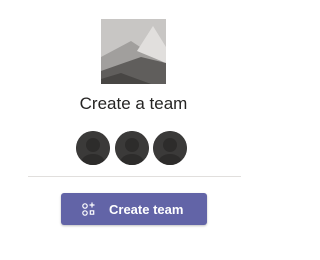 The height and width of the screenshot is (260, 320). I want to click on image-placeholder-icon, so click(133, 51).